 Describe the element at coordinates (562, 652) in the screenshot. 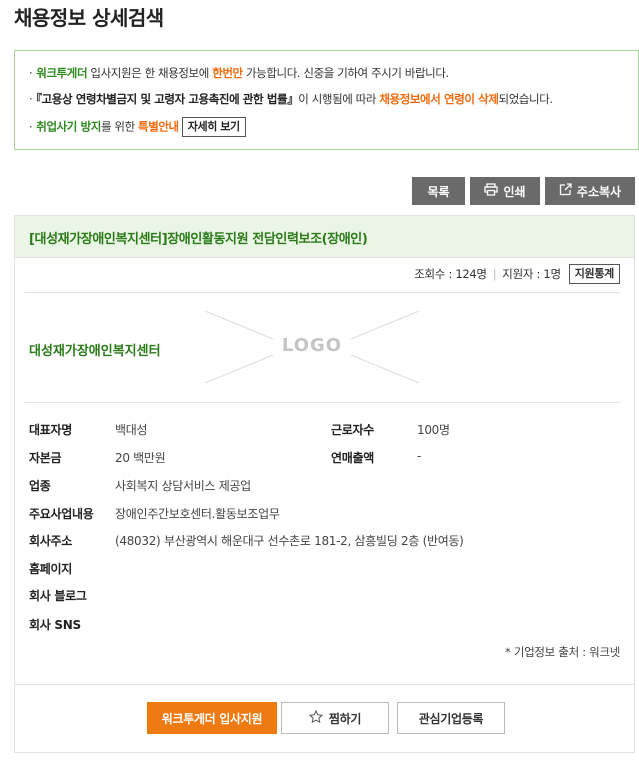

I see `info-source: * 기업정보 출처 : 워크넷` at that location.